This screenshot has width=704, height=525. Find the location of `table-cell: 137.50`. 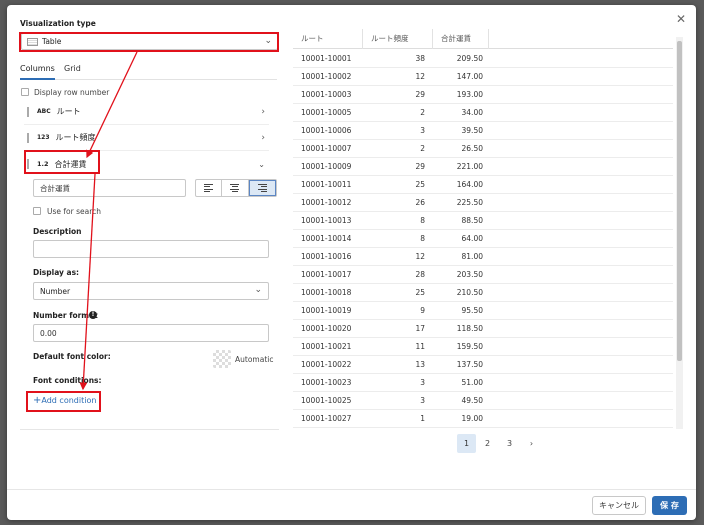

table-cell: 137.50 is located at coordinates (469, 364).